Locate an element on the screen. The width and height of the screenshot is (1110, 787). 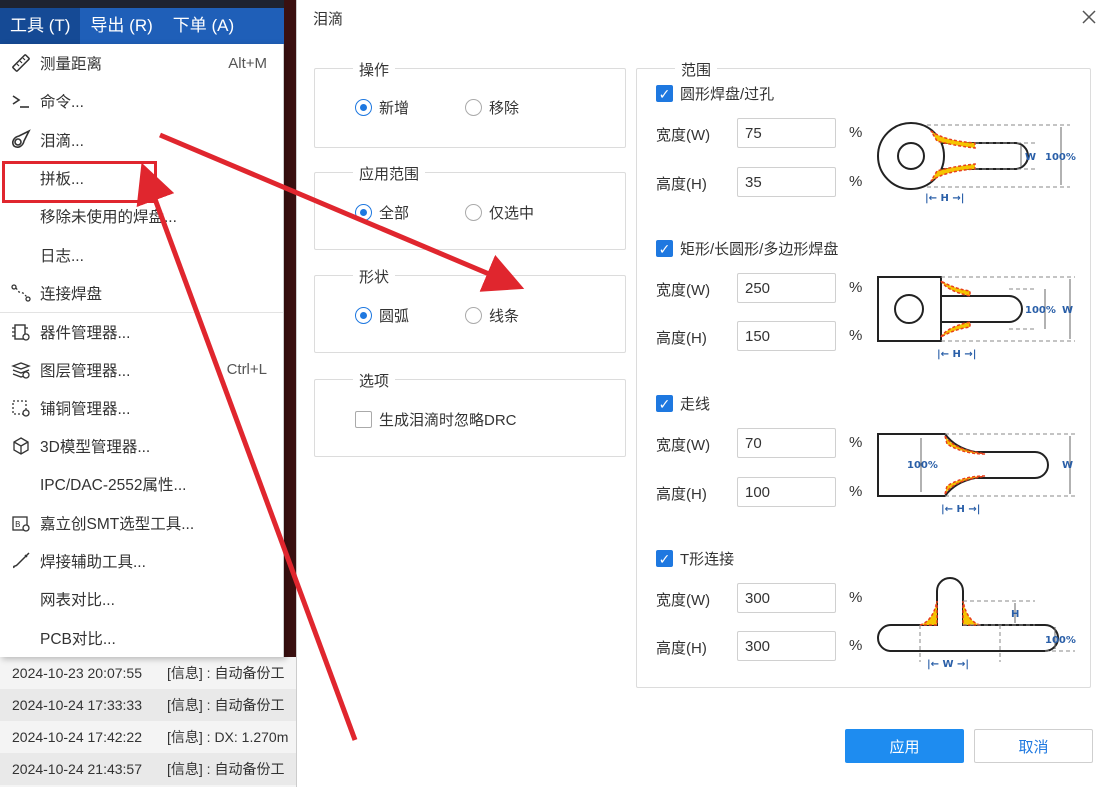
radio-line: 线条 is located at coordinates (492, 315).